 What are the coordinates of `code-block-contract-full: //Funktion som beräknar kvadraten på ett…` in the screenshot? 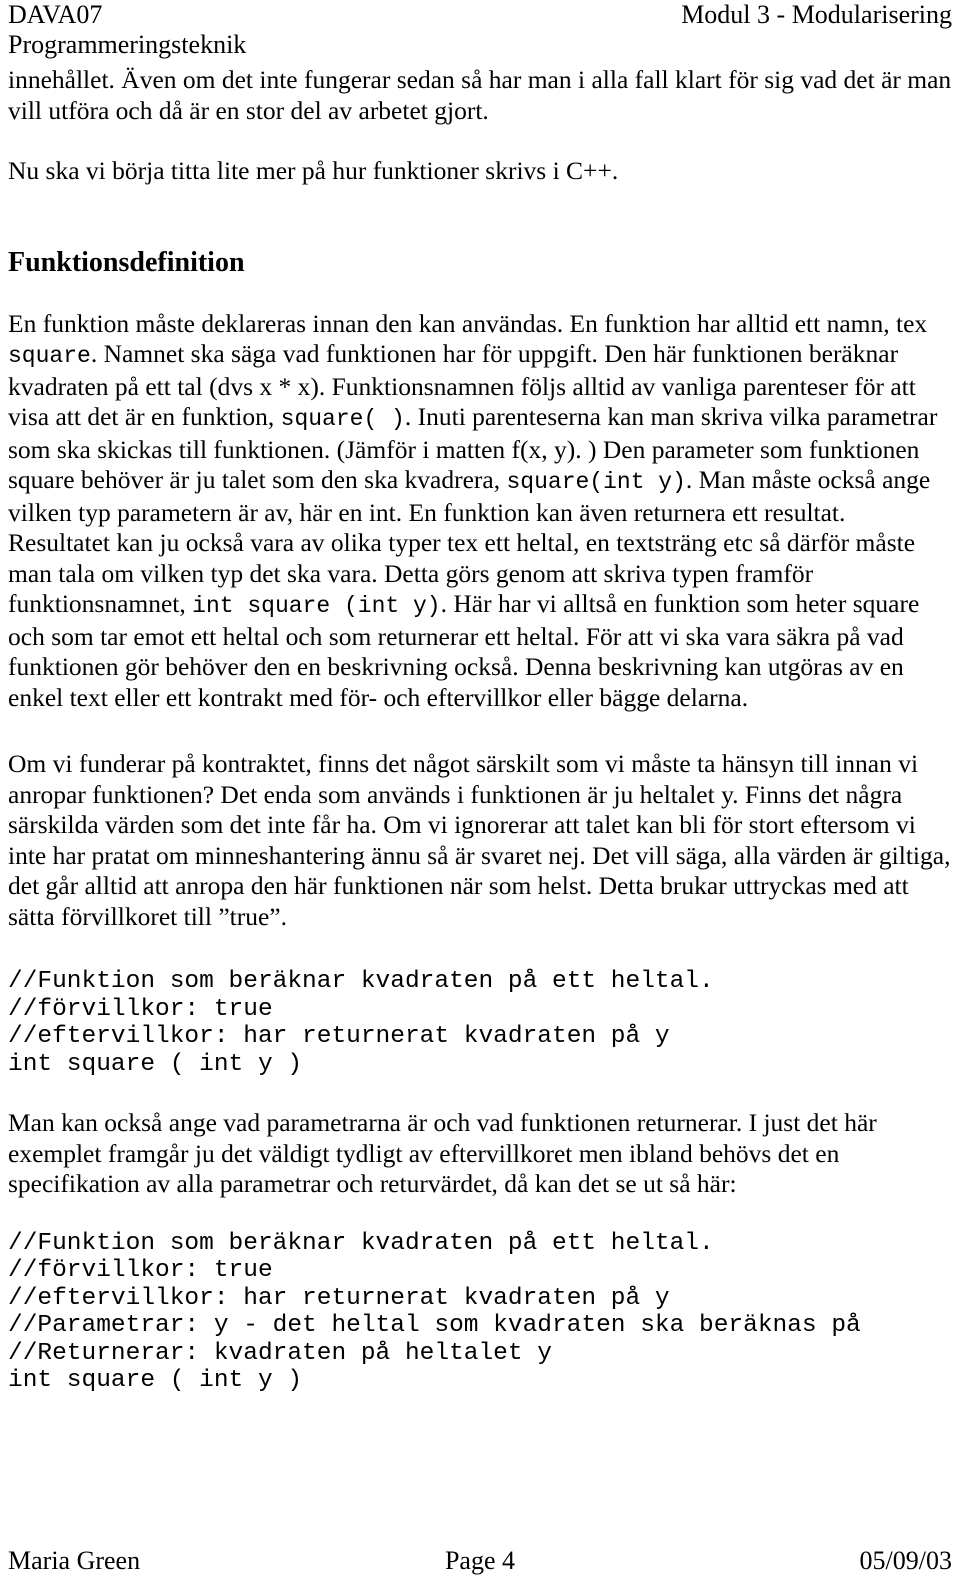 It's located at (434, 1312).